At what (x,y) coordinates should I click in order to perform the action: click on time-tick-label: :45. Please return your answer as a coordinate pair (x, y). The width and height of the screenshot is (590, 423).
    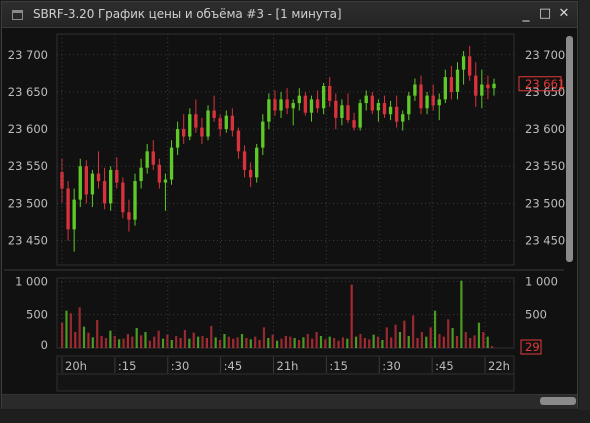
    Looking at the image, I should click on (444, 366).